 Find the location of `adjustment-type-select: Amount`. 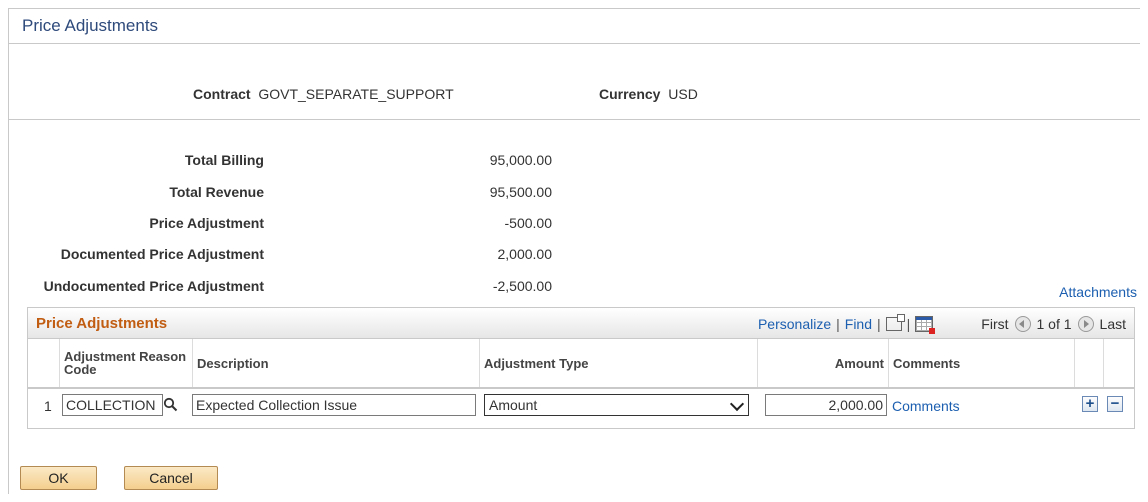

adjustment-type-select: Amount is located at coordinates (616, 405).